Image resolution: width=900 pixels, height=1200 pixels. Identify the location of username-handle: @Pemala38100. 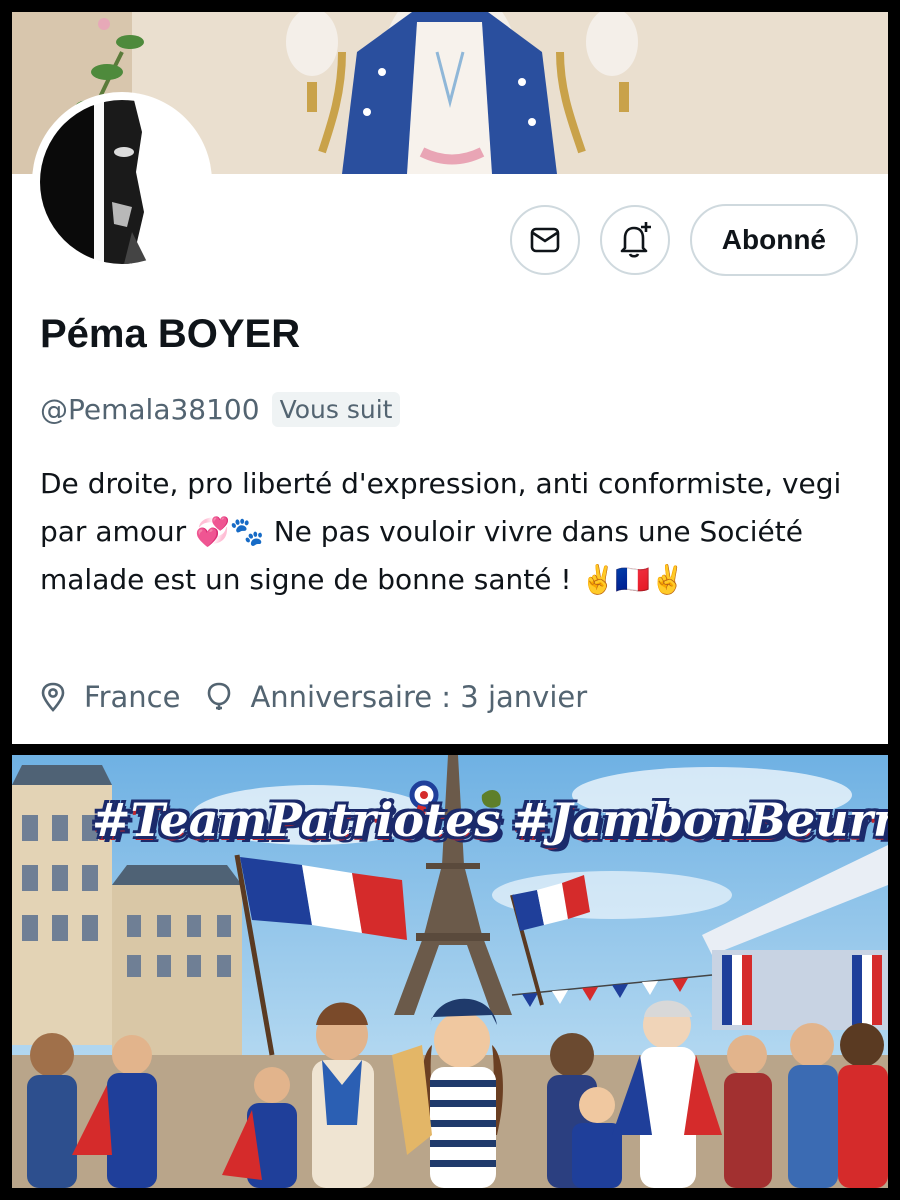
(150, 409).